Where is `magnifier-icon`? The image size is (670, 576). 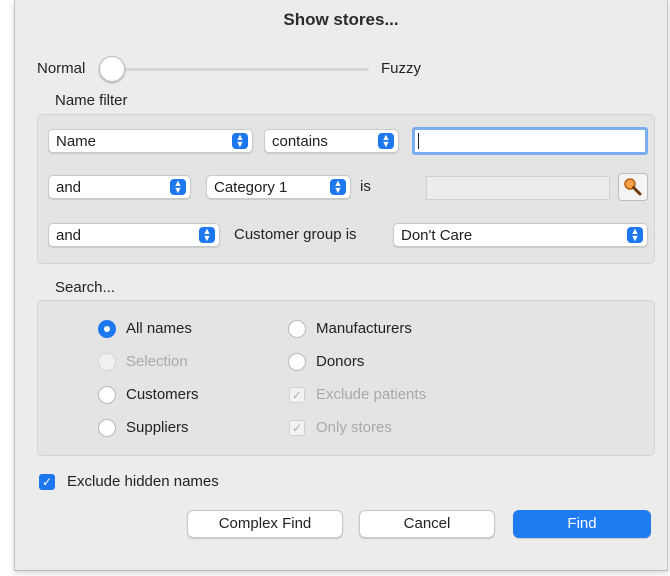
magnifier-icon is located at coordinates (633, 187).